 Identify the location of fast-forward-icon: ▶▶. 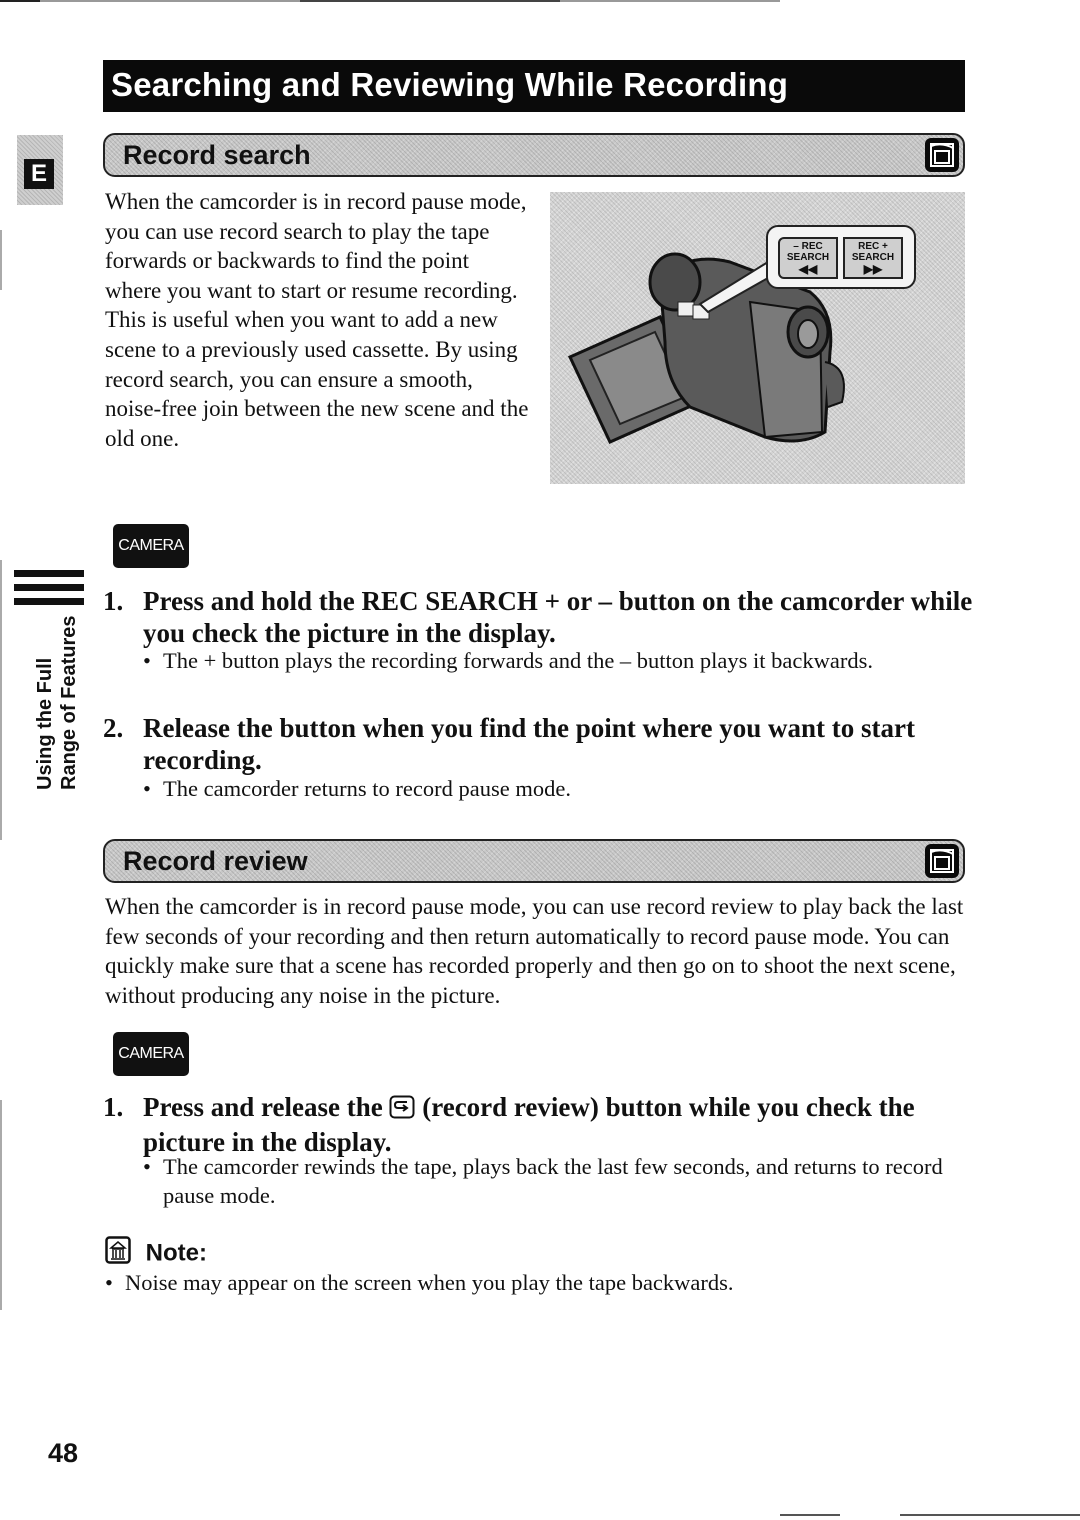
(873, 269).